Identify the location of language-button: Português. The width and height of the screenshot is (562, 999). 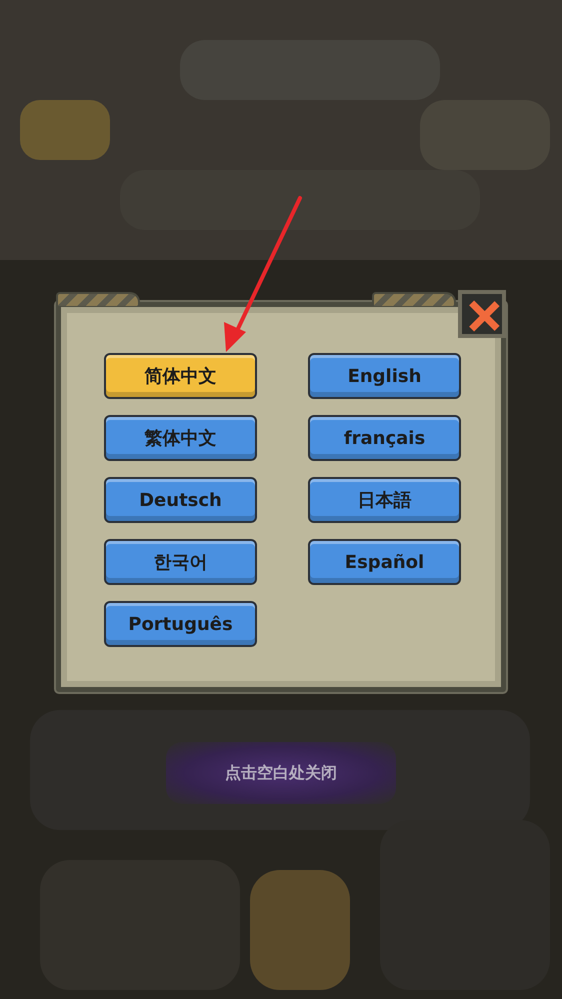
(180, 624).